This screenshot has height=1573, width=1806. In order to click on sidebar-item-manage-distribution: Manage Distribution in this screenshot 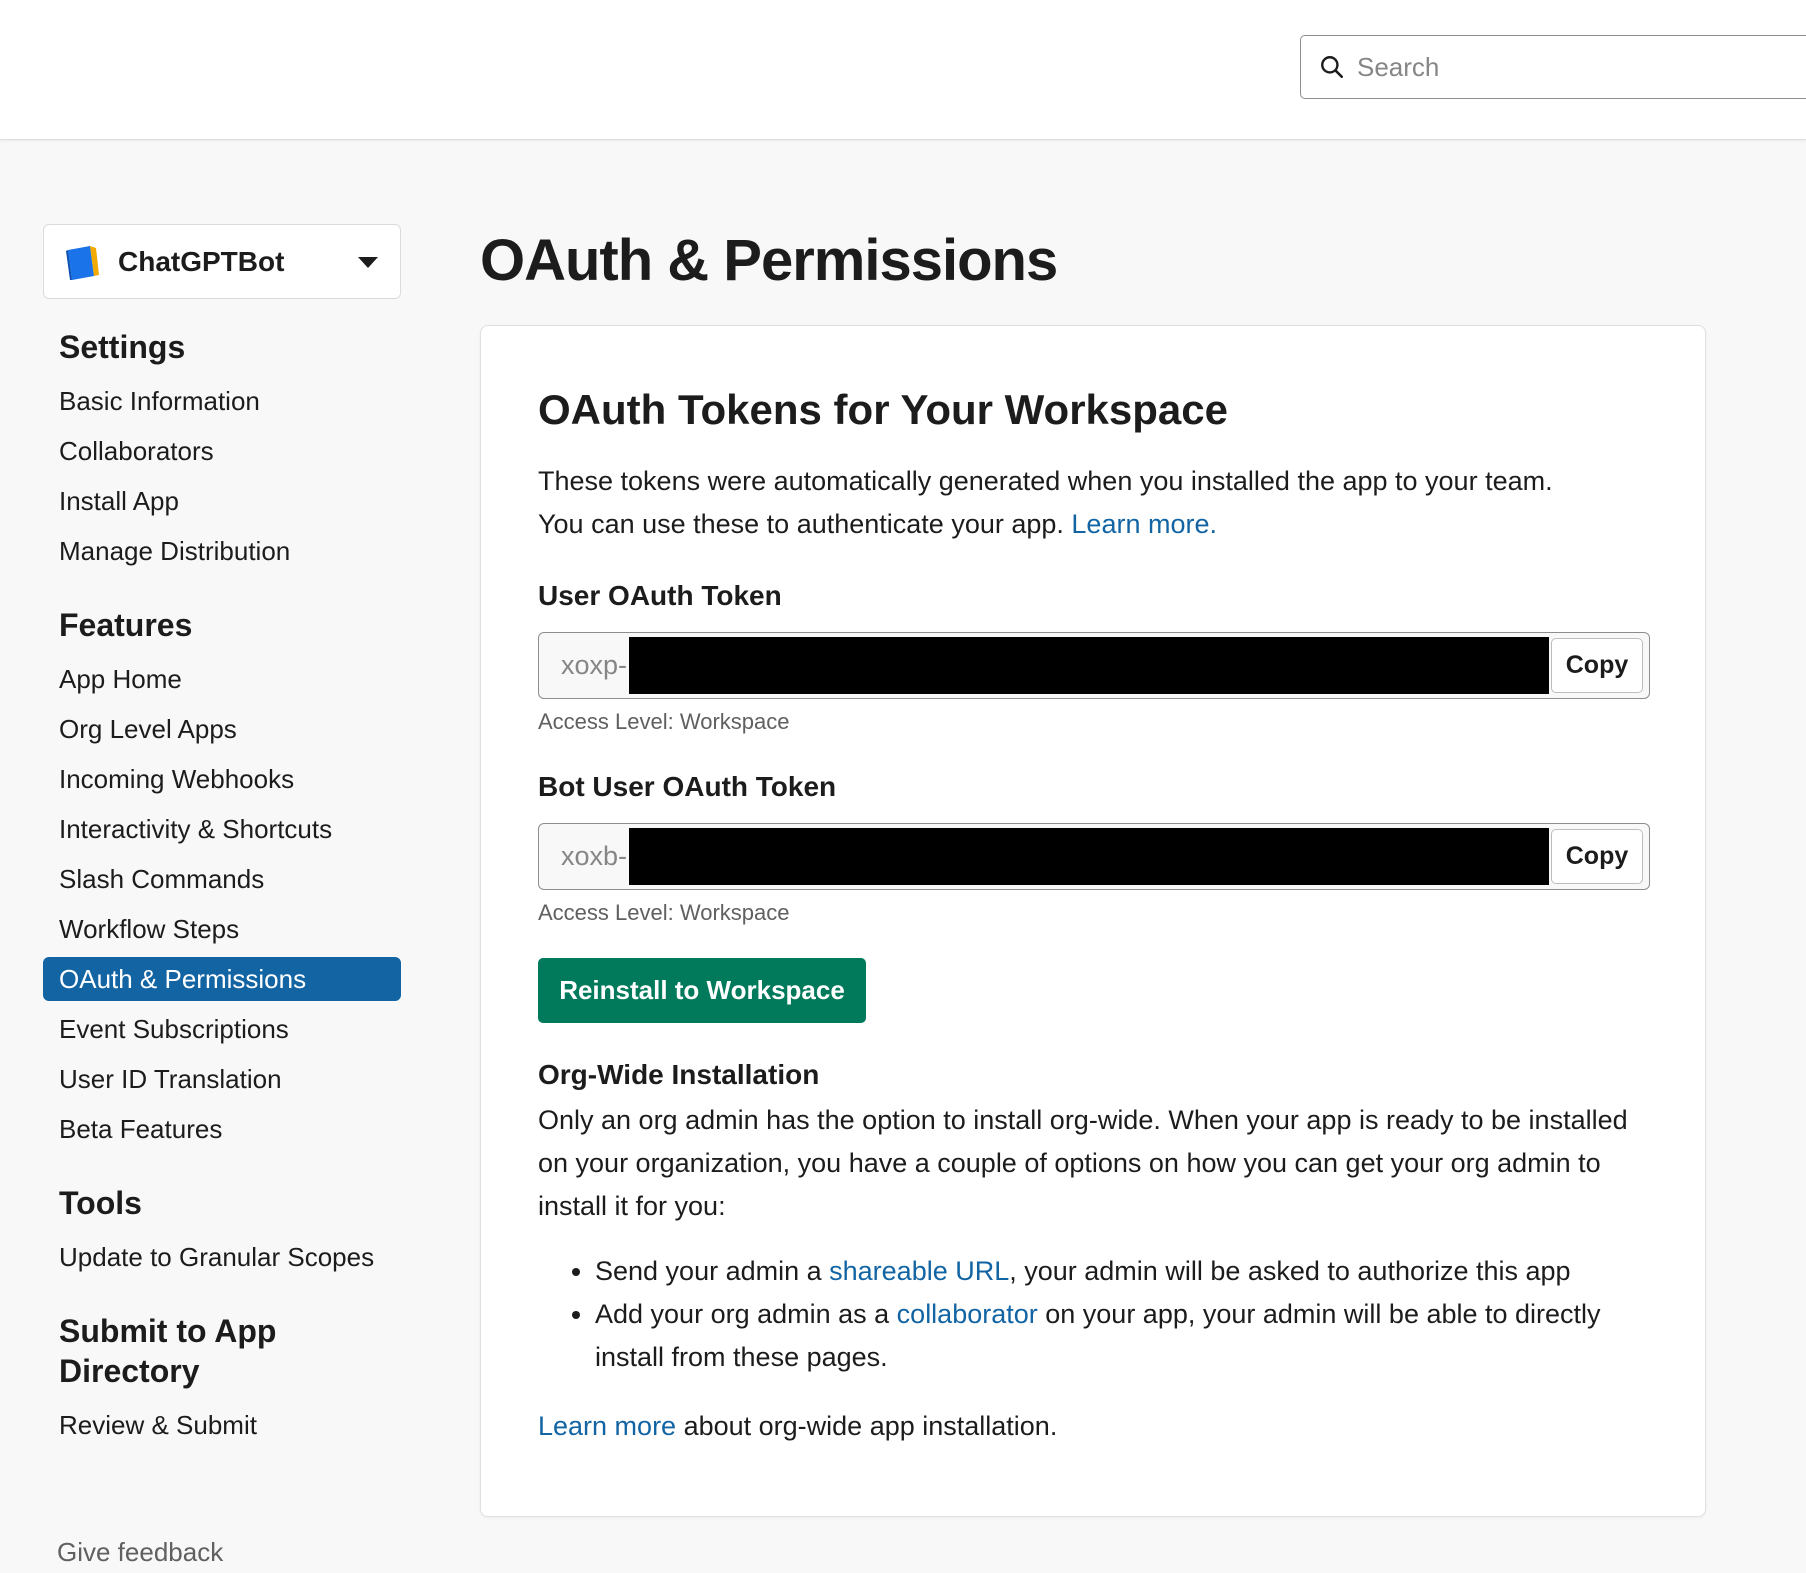, I will do `click(222, 551)`.